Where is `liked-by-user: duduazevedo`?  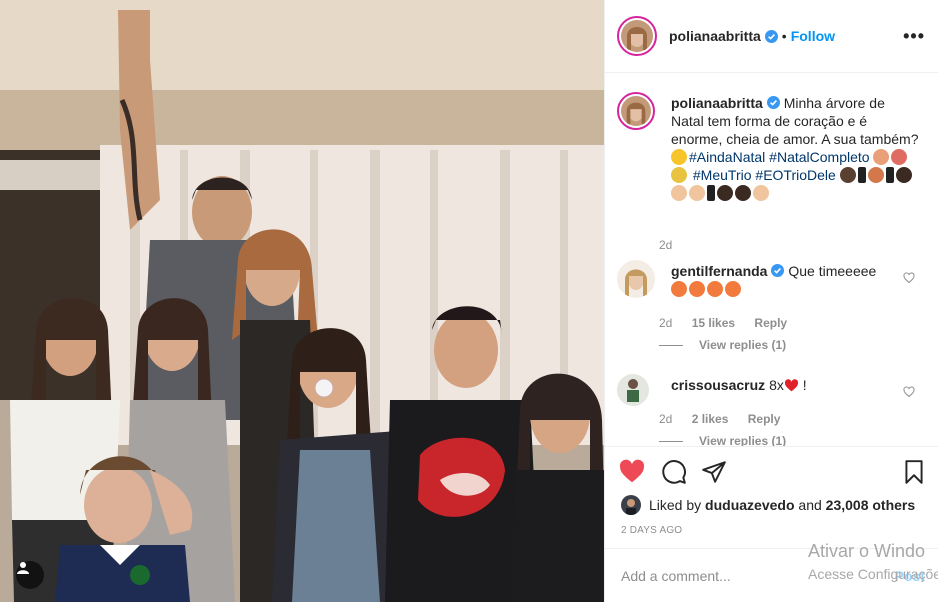 liked-by-user: duduazevedo is located at coordinates (749, 505).